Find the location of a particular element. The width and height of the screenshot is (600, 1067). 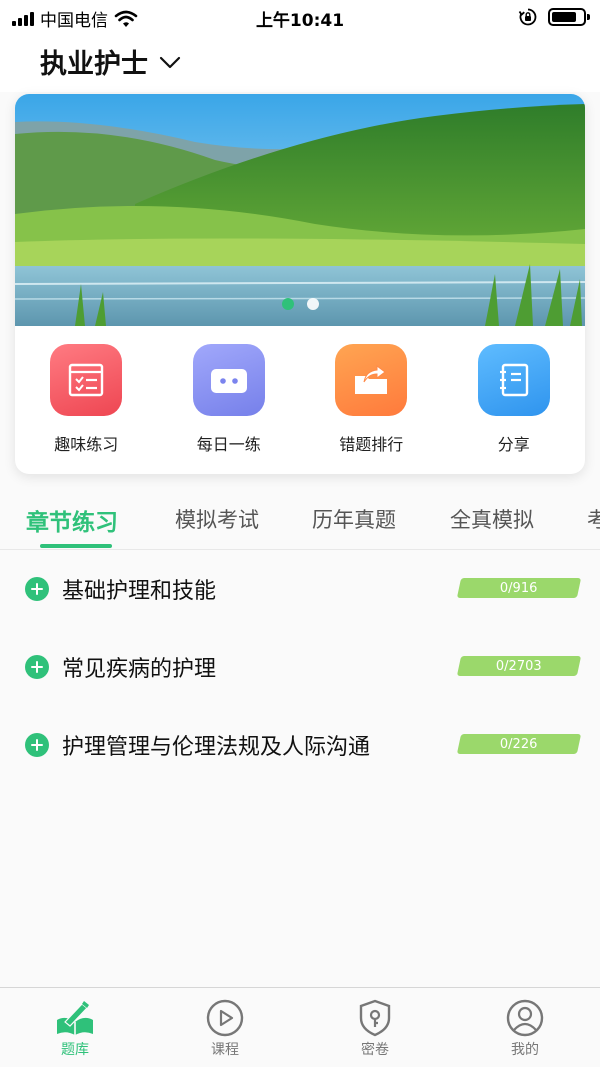

shortcut-grid: 趣味练习 每日一练 错题排行 分享 is located at coordinates (300, 399).